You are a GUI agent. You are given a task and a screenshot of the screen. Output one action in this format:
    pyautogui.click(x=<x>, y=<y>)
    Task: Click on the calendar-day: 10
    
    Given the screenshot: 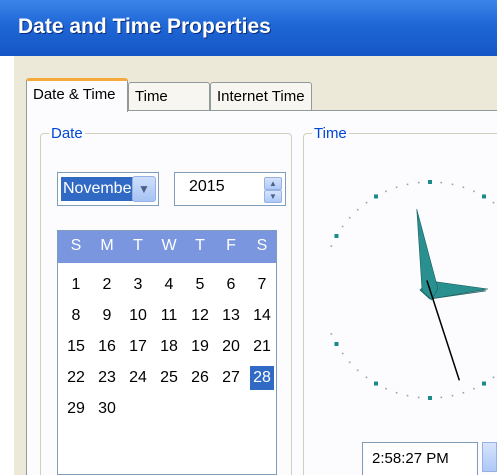 What is the action you would take?
    pyautogui.click(x=138, y=316)
    